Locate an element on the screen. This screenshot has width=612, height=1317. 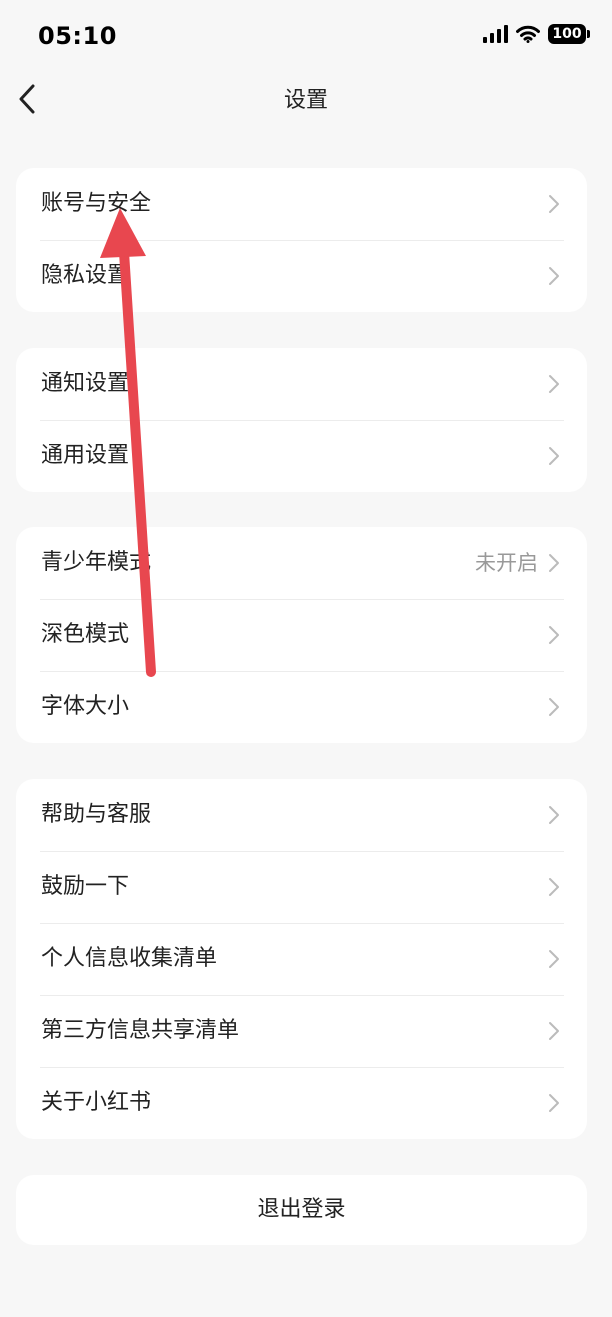
page-title: 设置 is located at coordinates (305, 100).